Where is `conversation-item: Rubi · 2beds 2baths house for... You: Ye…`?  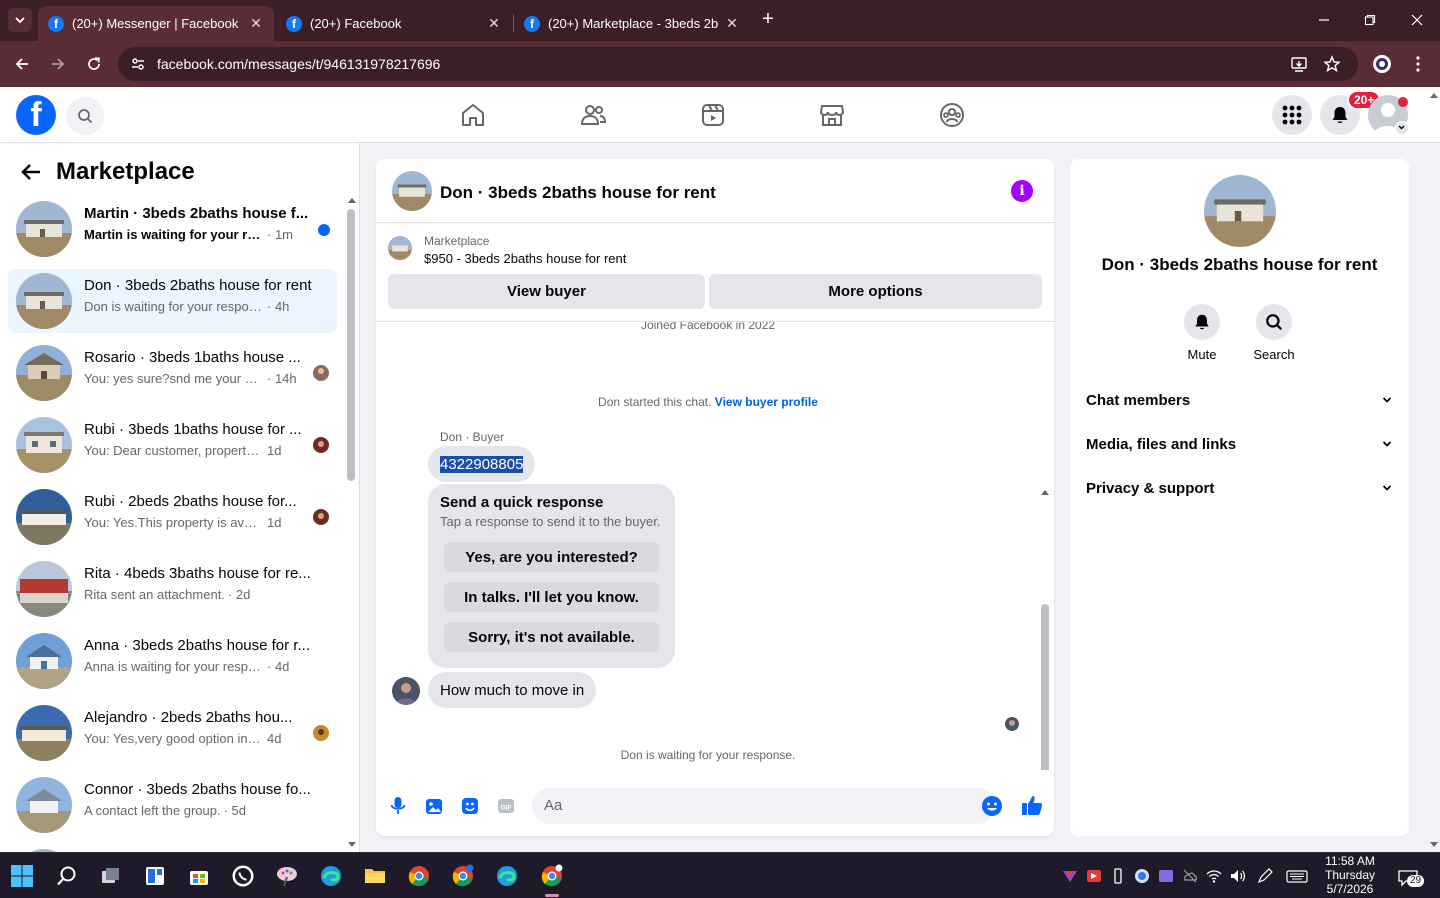 conversation-item: Rubi · 2beds 2baths house for... You: Ye… is located at coordinates (172, 517).